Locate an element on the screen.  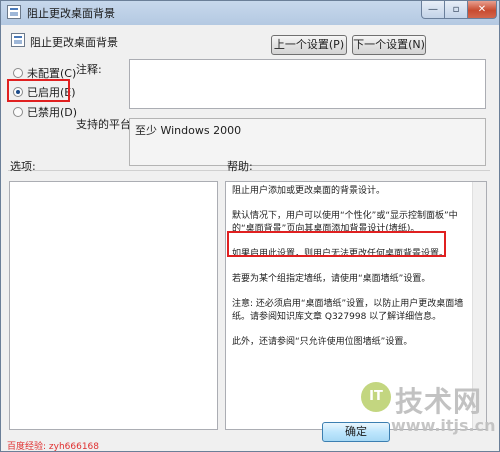
options-label: 选项: is located at coordinates (23, 166).